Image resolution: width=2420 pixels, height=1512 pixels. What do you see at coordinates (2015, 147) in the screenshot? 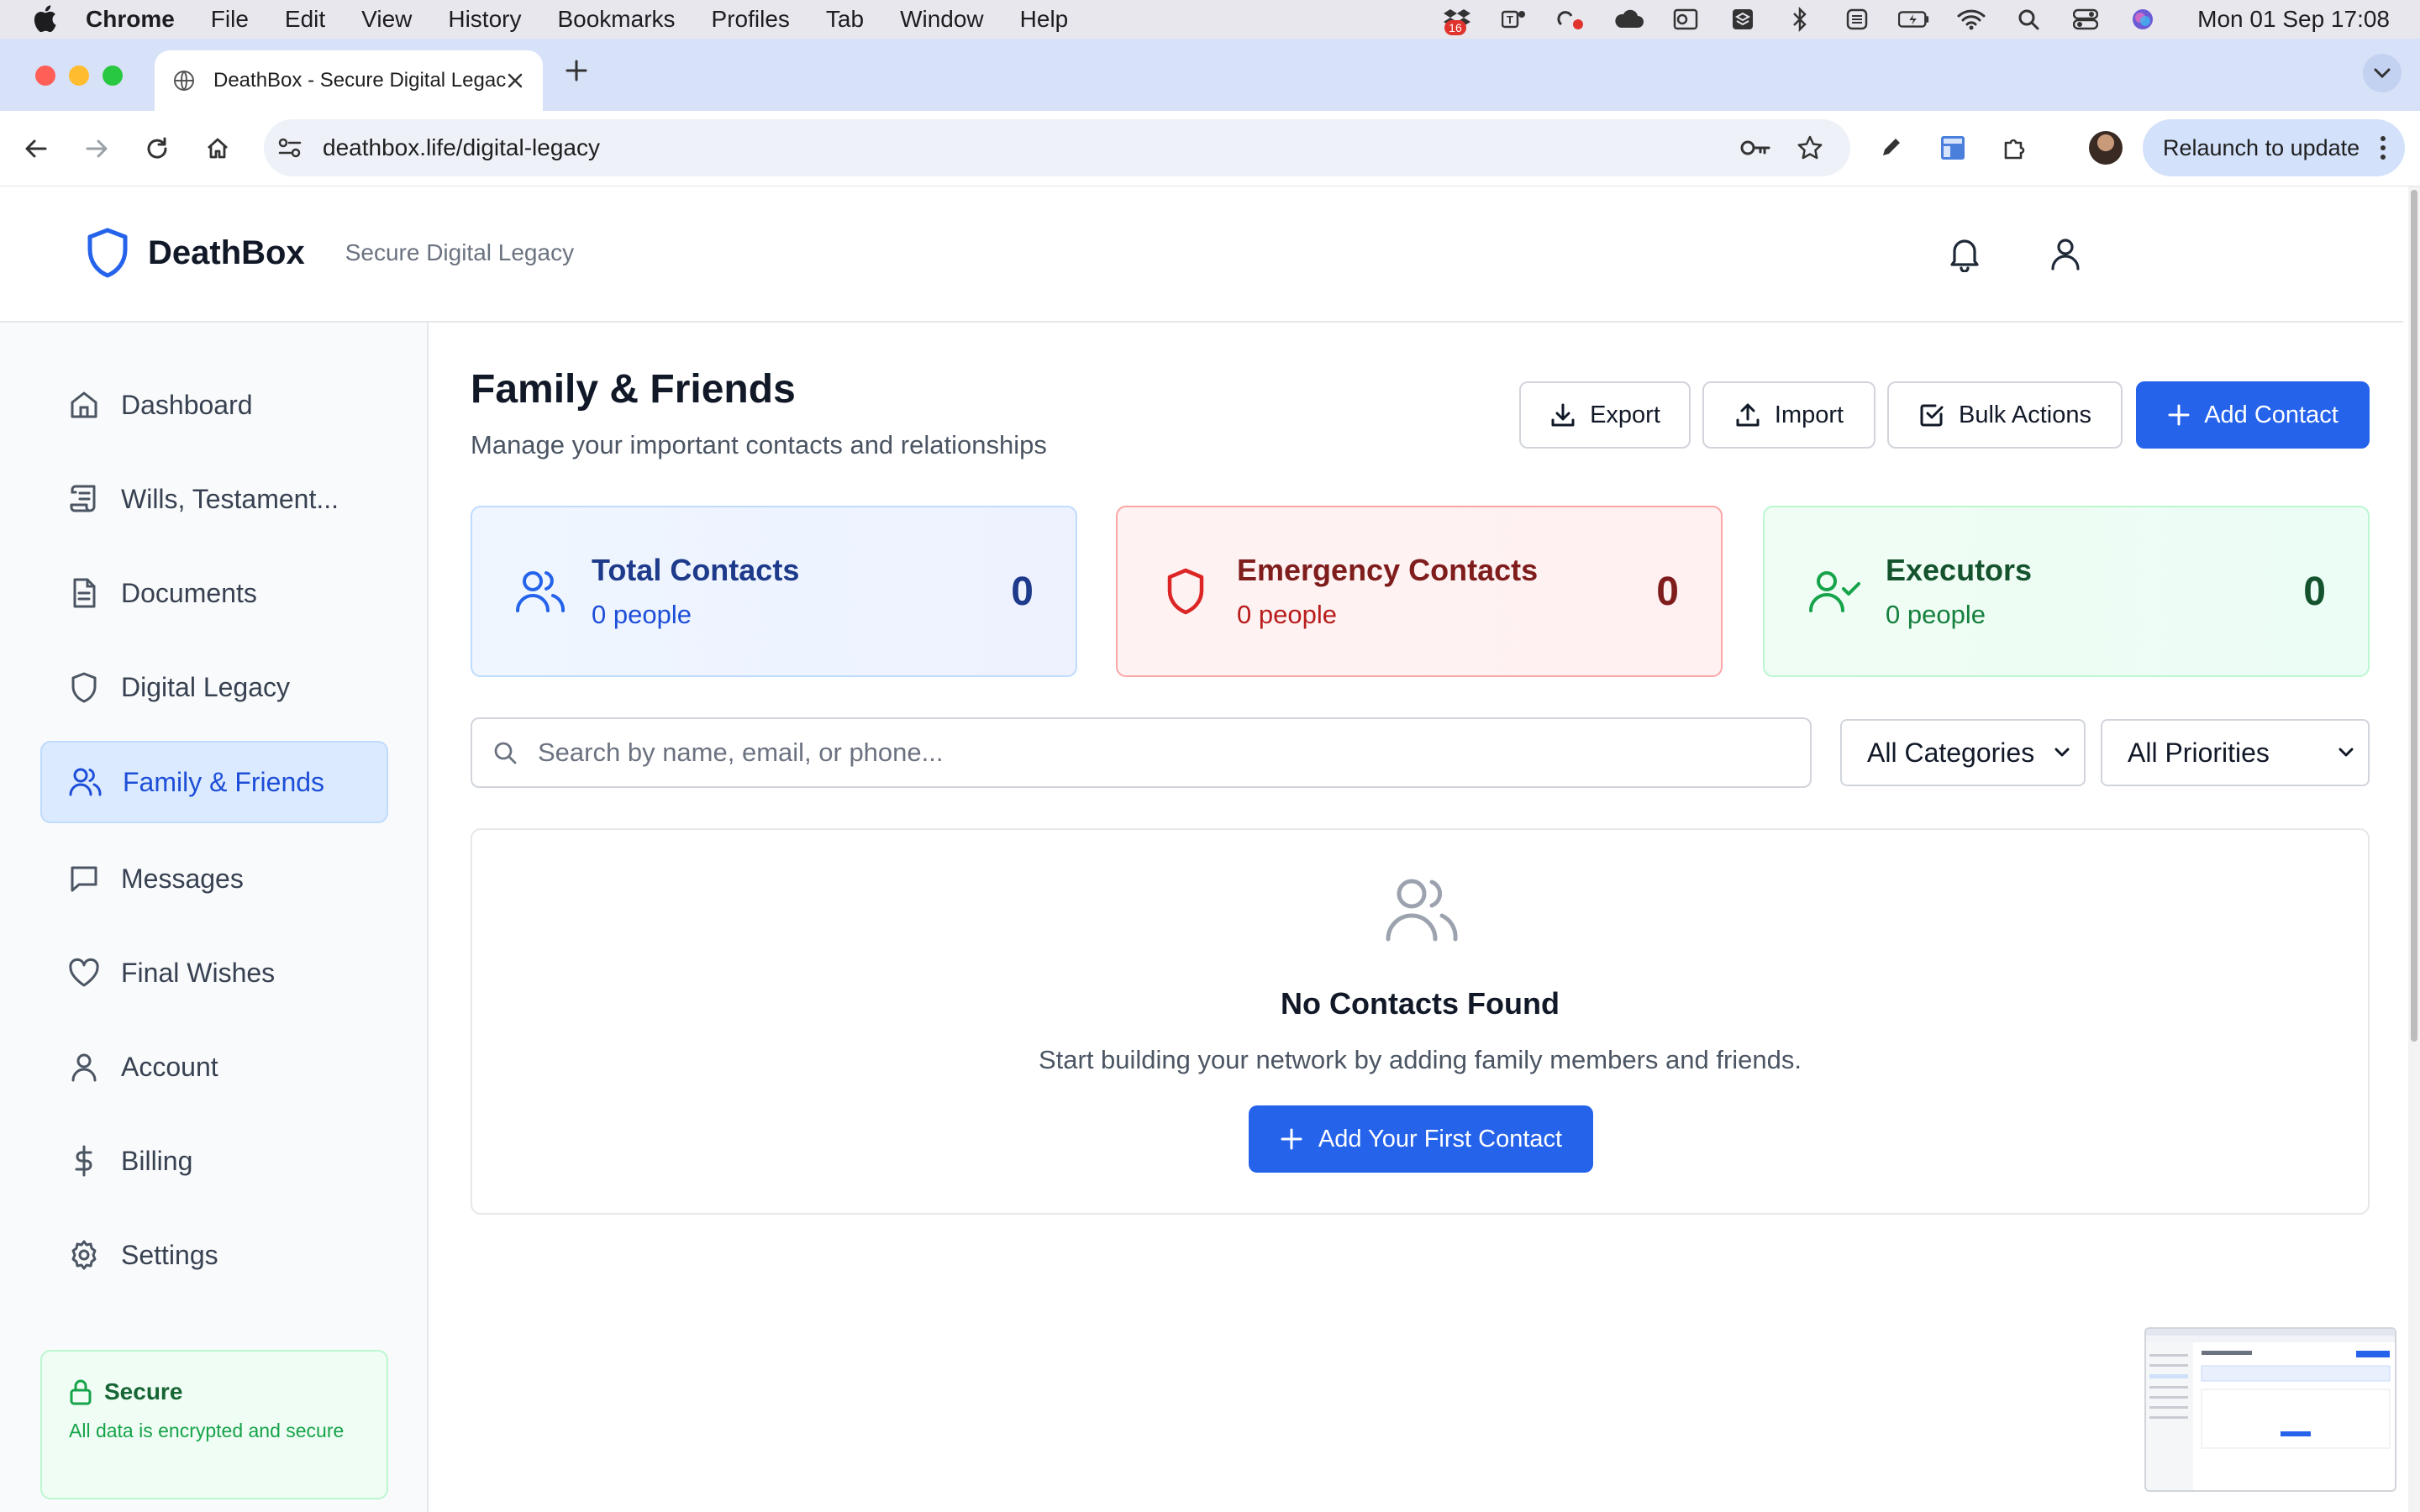
I see `extensions-puzzle-icon` at bounding box center [2015, 147].